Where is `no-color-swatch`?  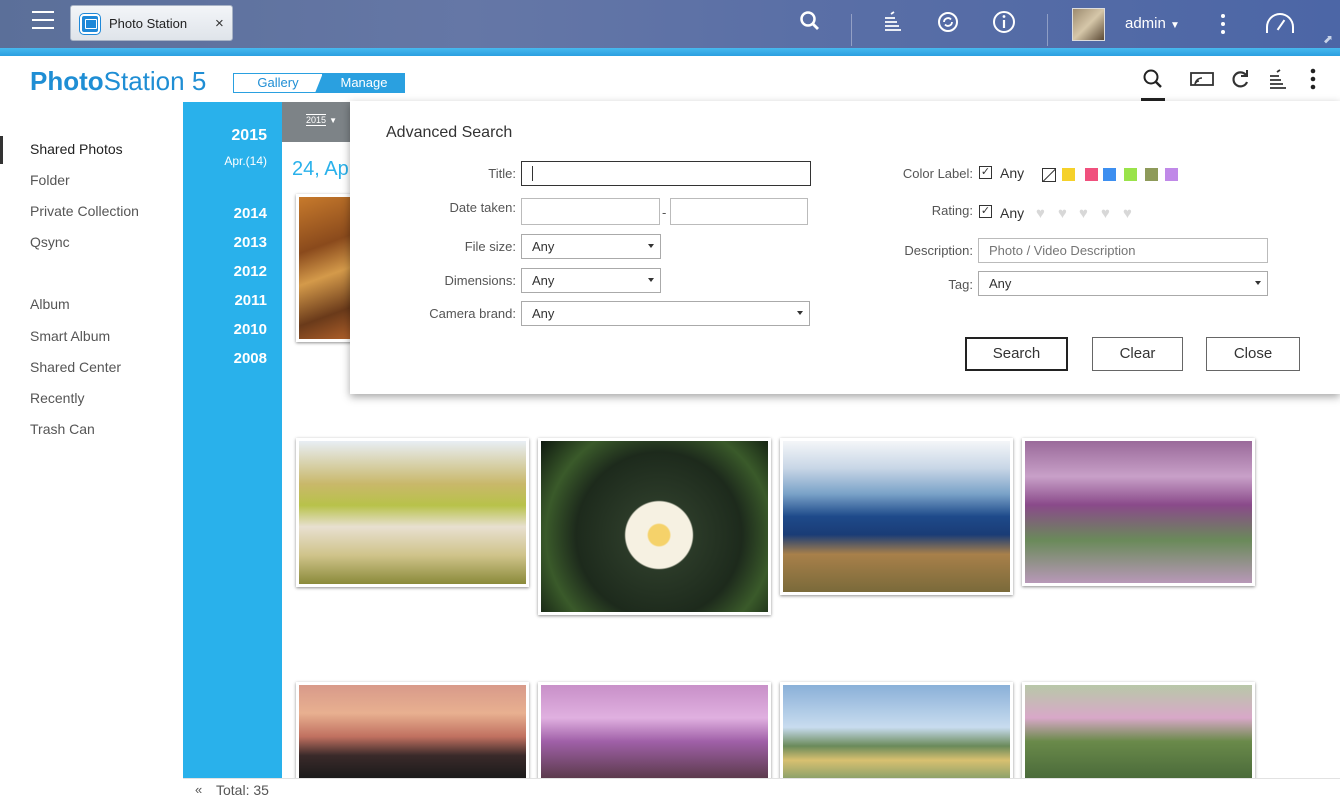 no-color-swatch is located at coordinates (1049, 175).